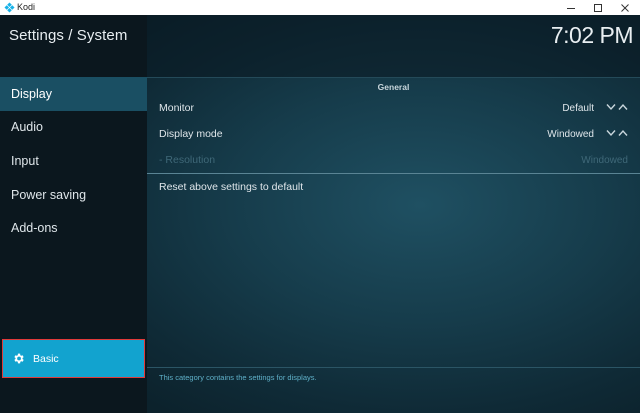 The height and width of the screenshot is (413, 640). I want to click on maximize-icon, so click(598, 7).